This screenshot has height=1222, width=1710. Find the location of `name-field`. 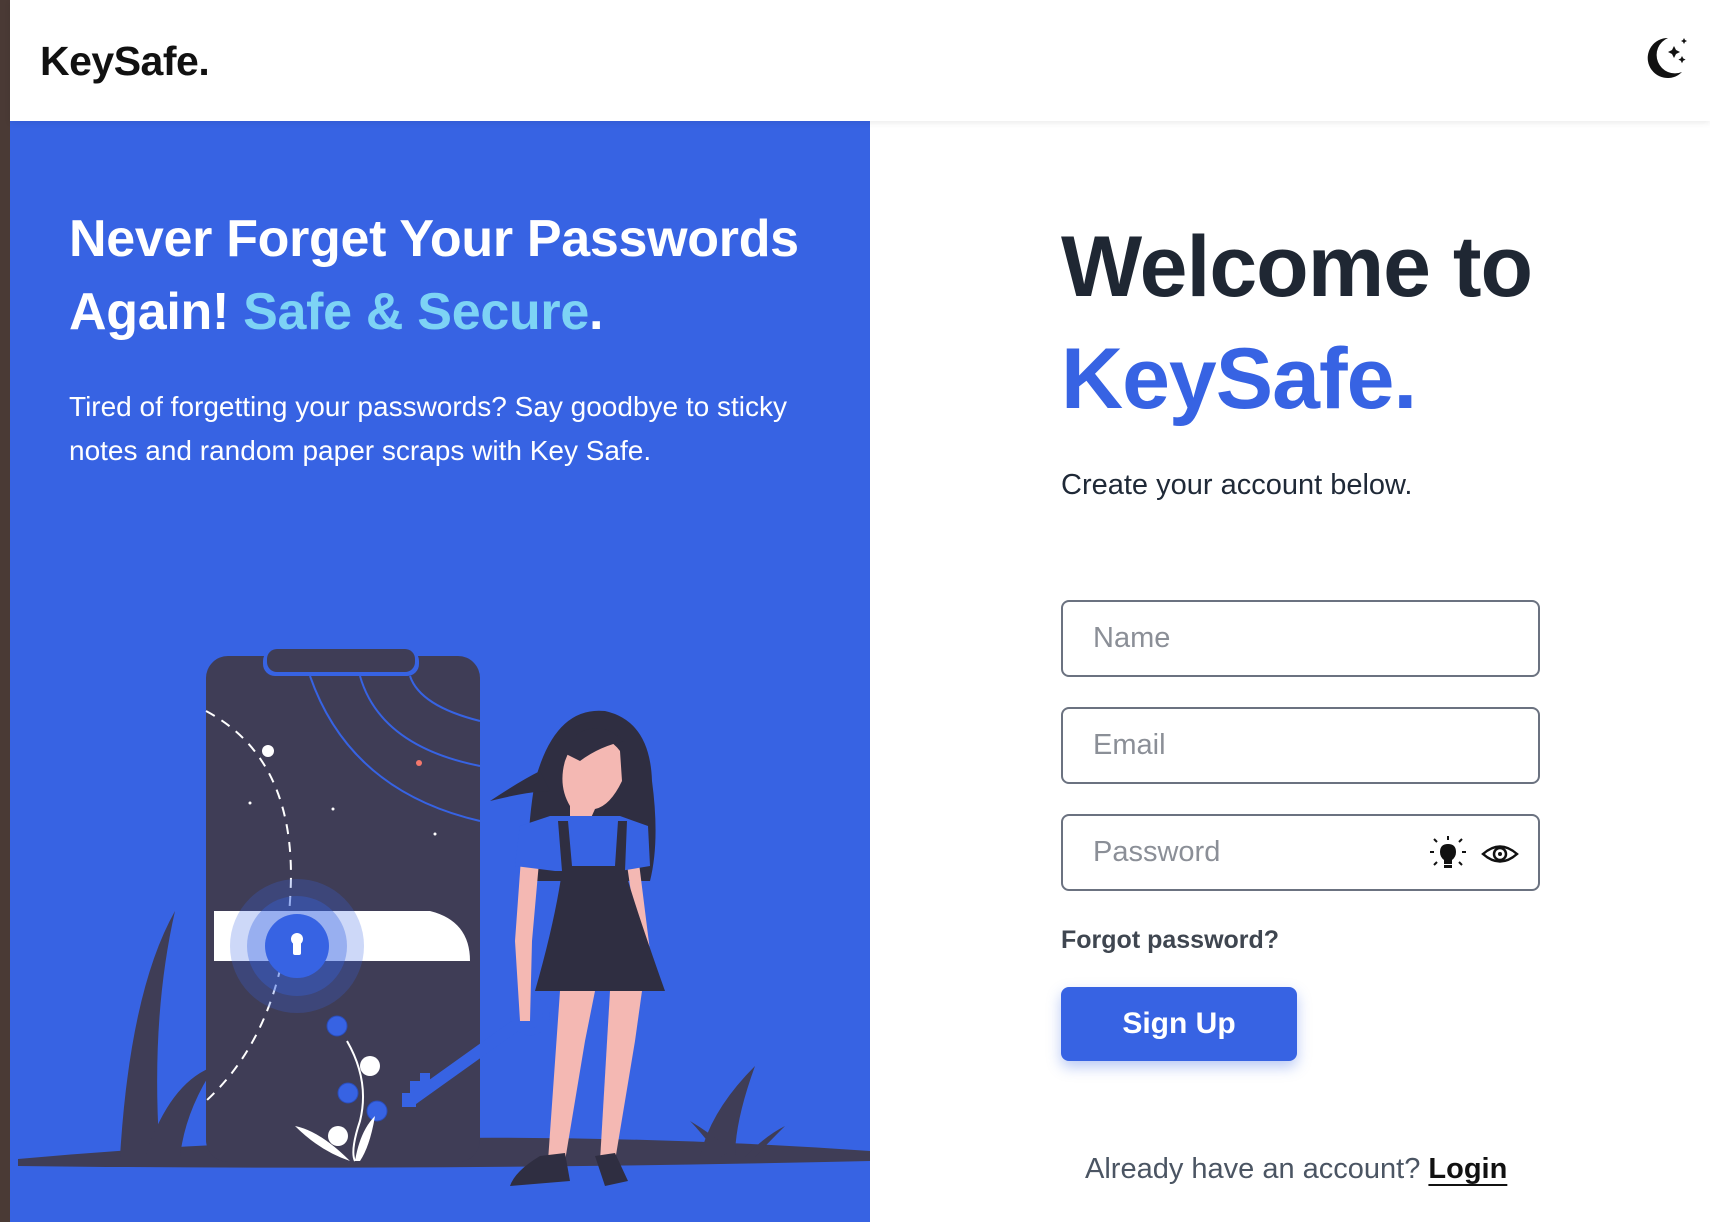

name-field is located at coordinates (1300, 638).